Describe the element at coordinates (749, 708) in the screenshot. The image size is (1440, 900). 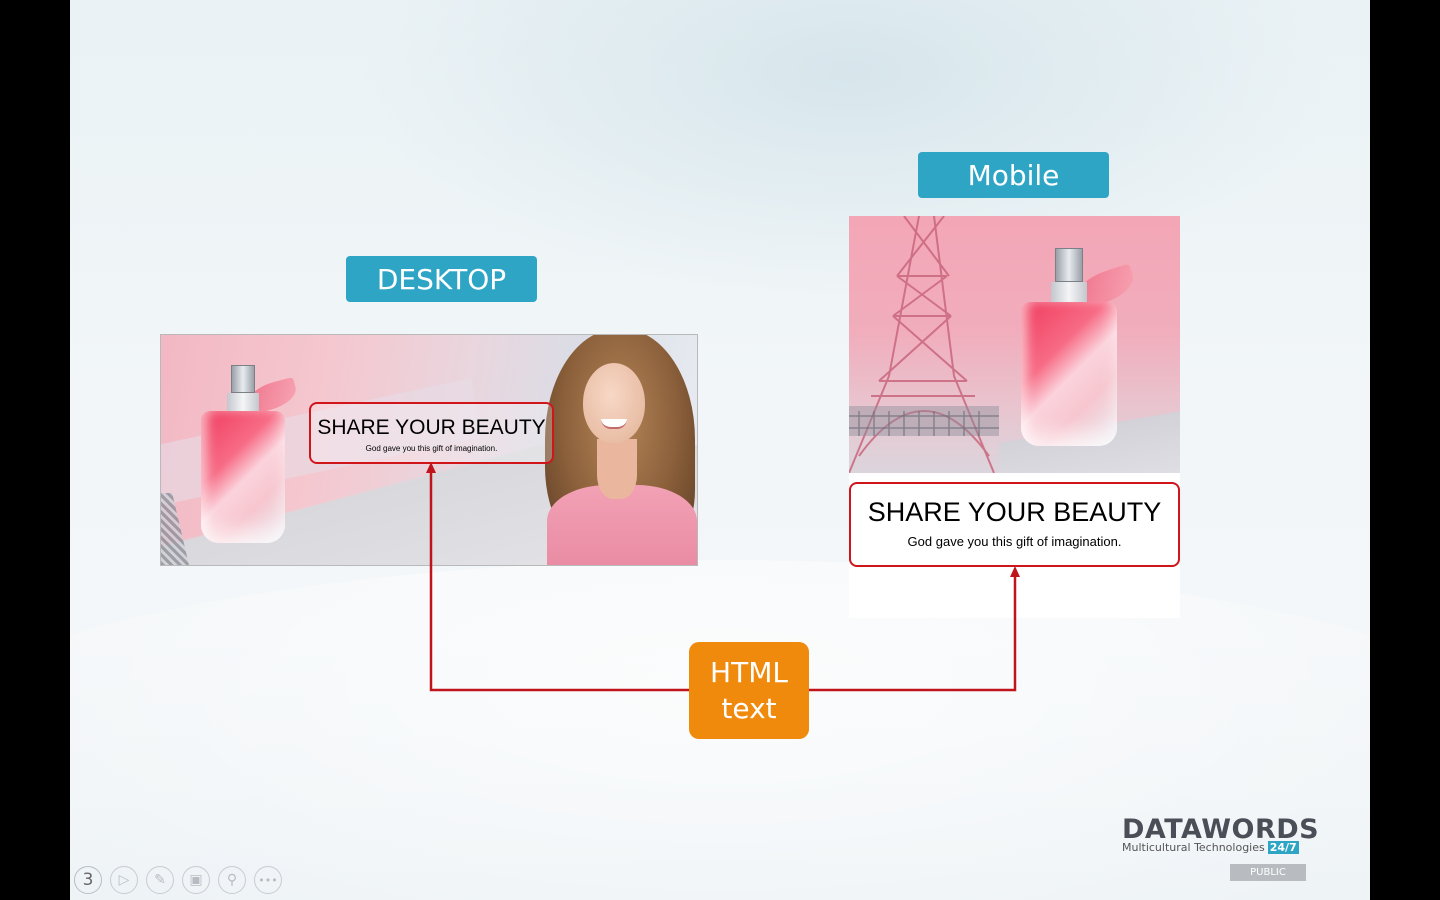
I see `callout-line-2: text` at that location.